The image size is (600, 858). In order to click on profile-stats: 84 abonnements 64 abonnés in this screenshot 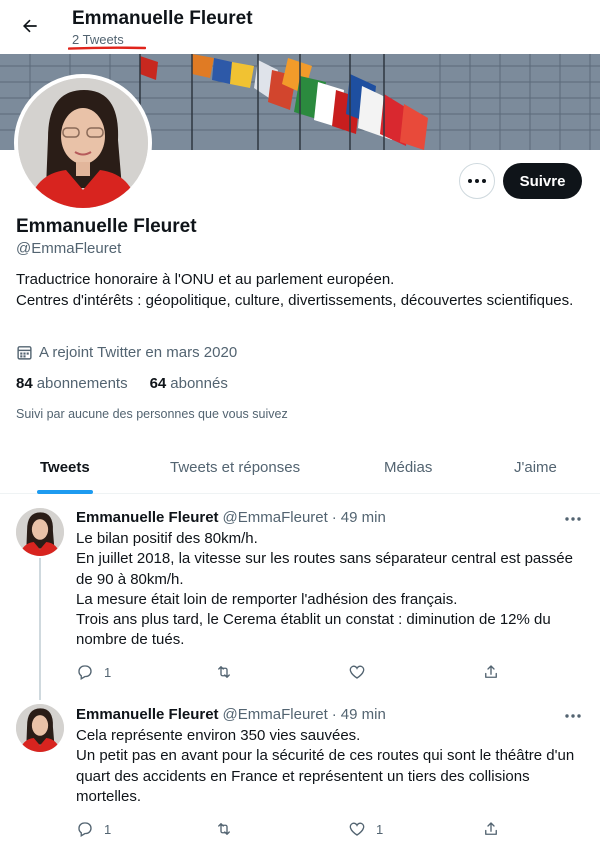, I will do `click(122, 383)`.